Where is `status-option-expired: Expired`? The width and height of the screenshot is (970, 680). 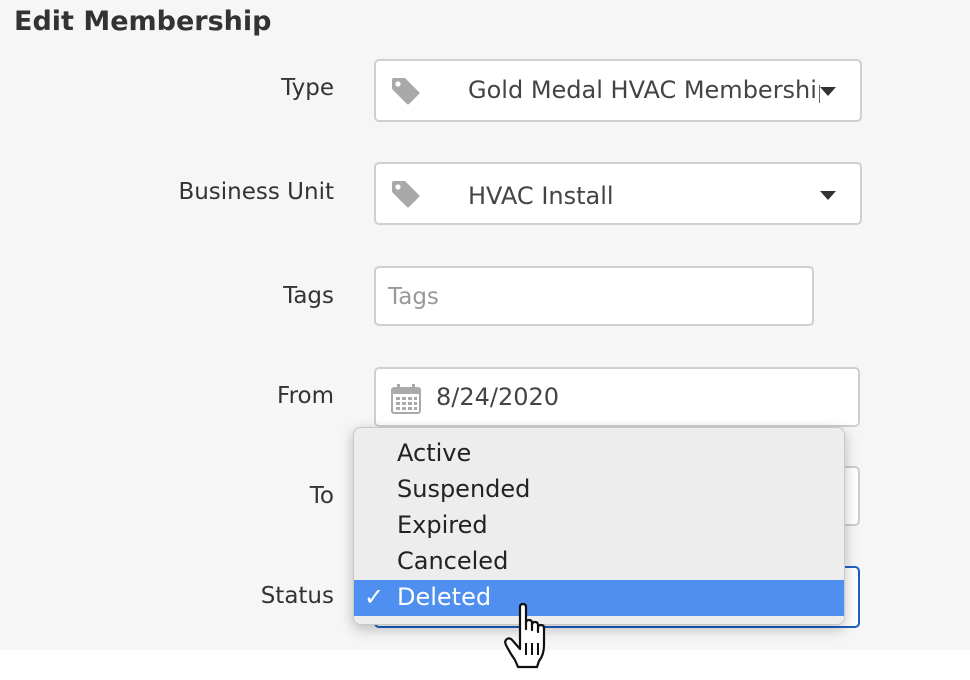
status-option-expired: Expired is located at coordinates (599, 526).